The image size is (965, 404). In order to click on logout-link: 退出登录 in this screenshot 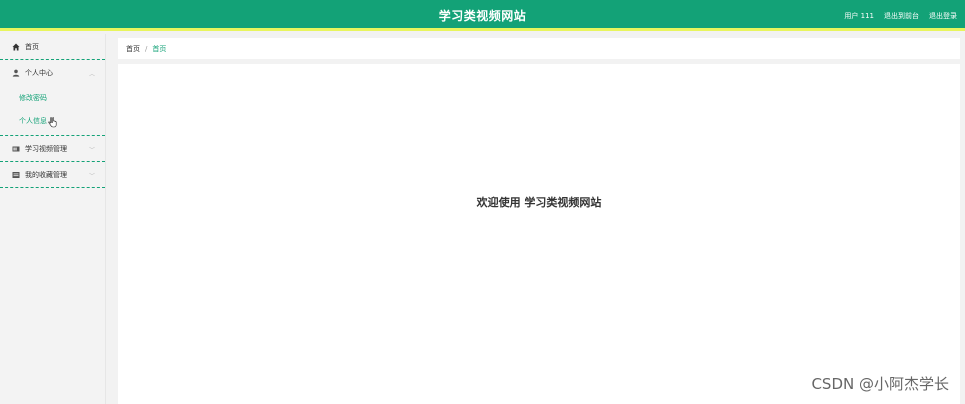, I will do `click(943, 16)`.